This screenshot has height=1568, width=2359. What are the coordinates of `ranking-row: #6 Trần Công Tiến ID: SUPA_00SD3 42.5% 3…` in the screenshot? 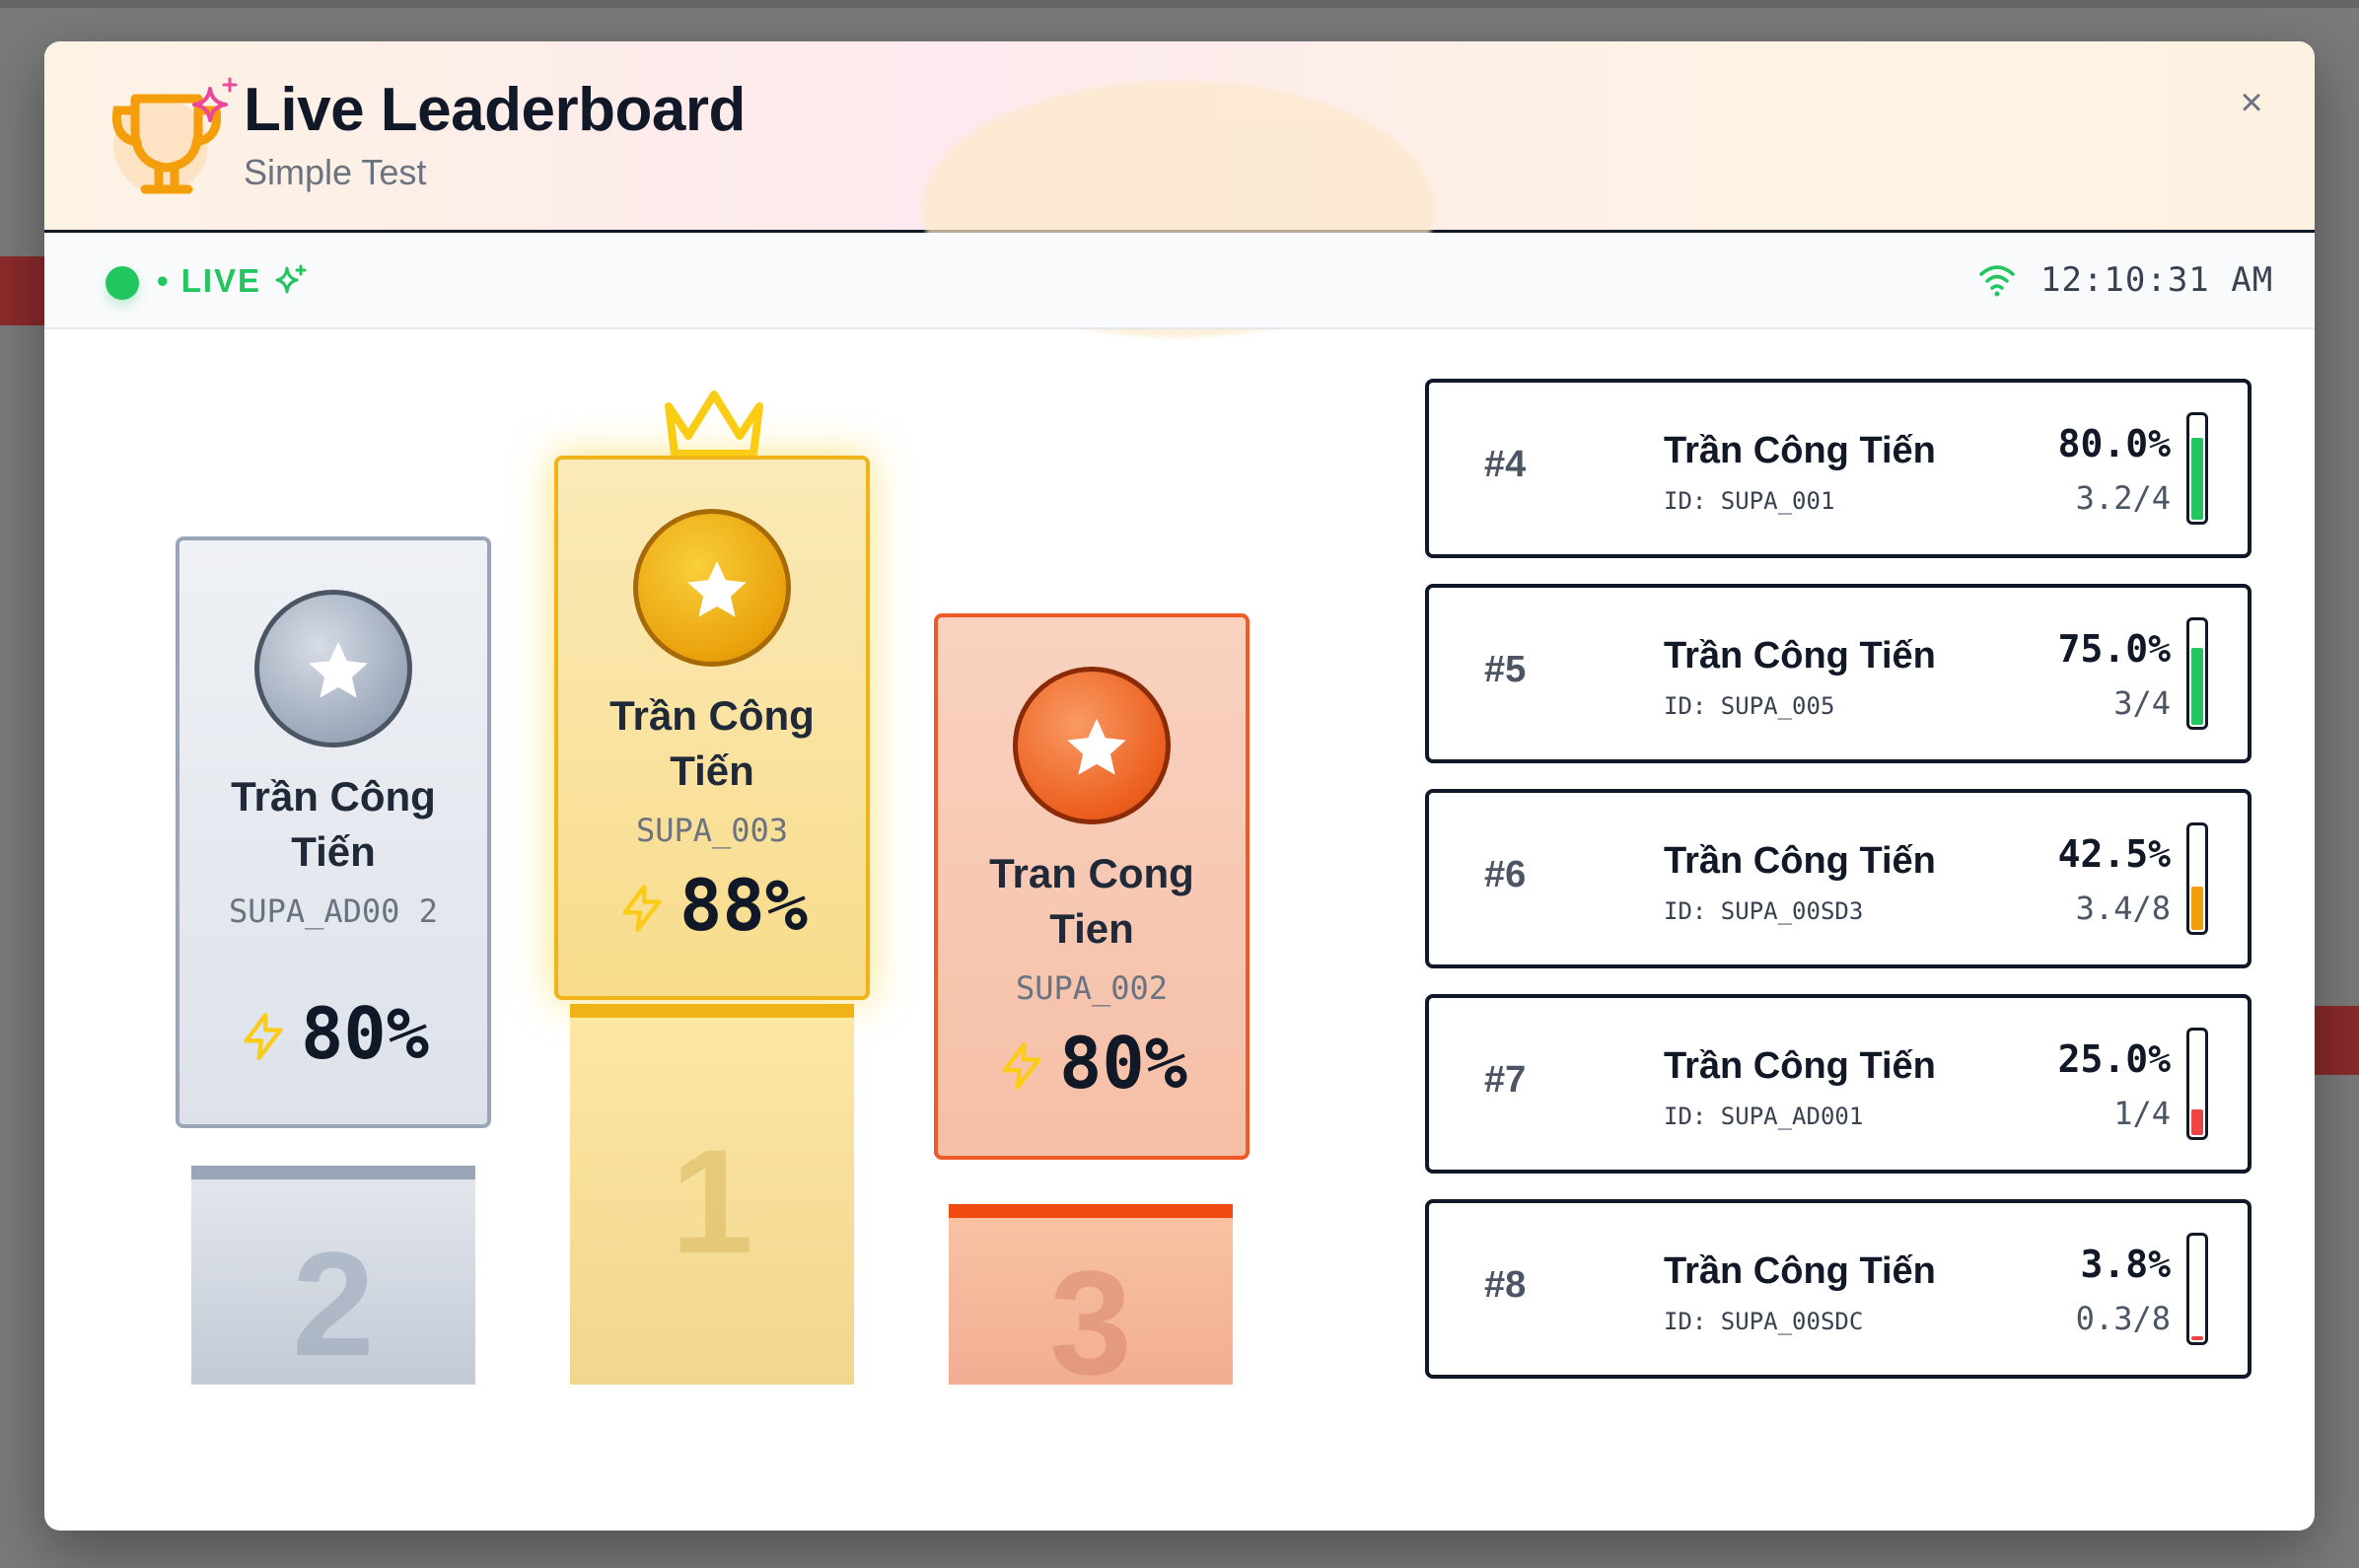 It's located at (1838, 878).